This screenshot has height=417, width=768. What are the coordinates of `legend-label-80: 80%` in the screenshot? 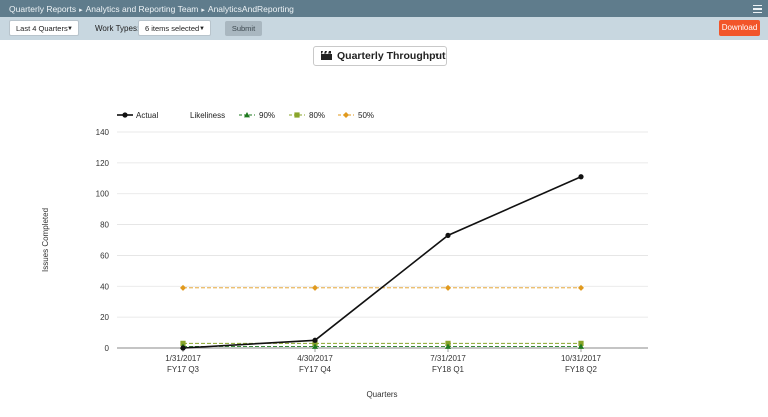 It's located at (317, 115).